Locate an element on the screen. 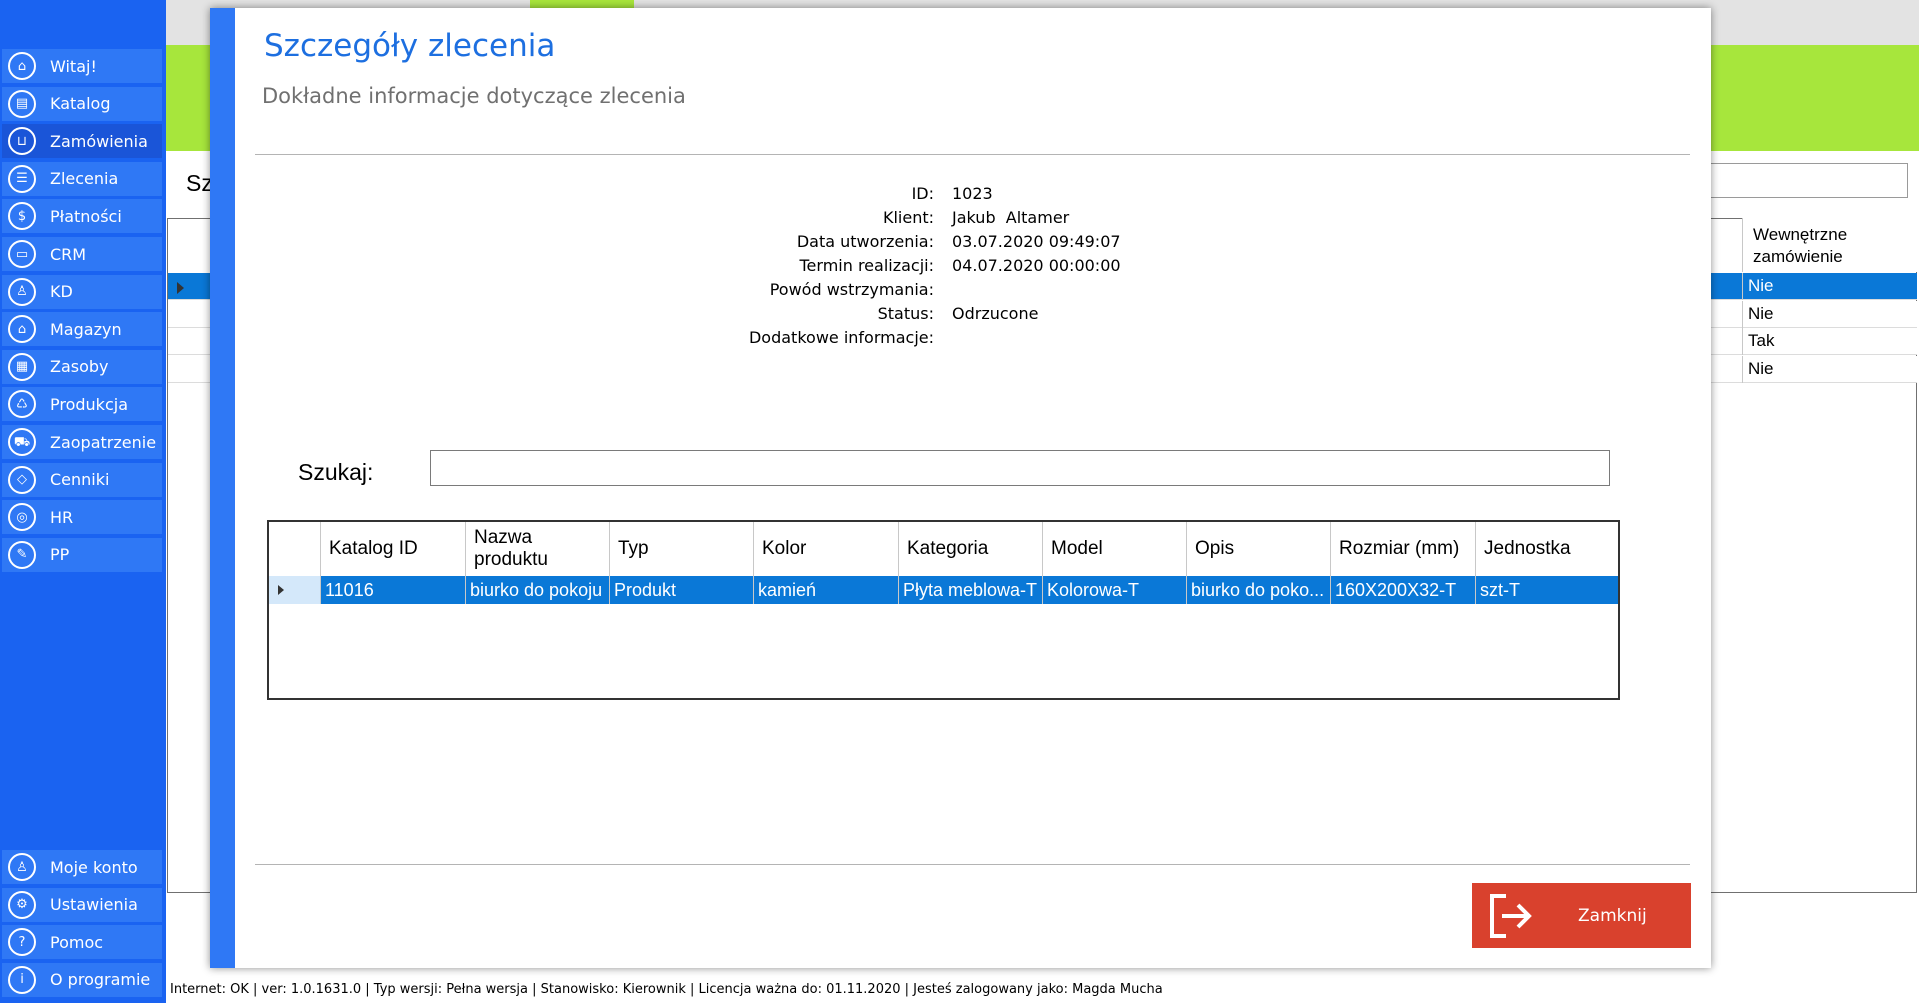 This screenshot has height=1003, width=1919. dialog-accent-stripe is located at coordinates (222, 488).